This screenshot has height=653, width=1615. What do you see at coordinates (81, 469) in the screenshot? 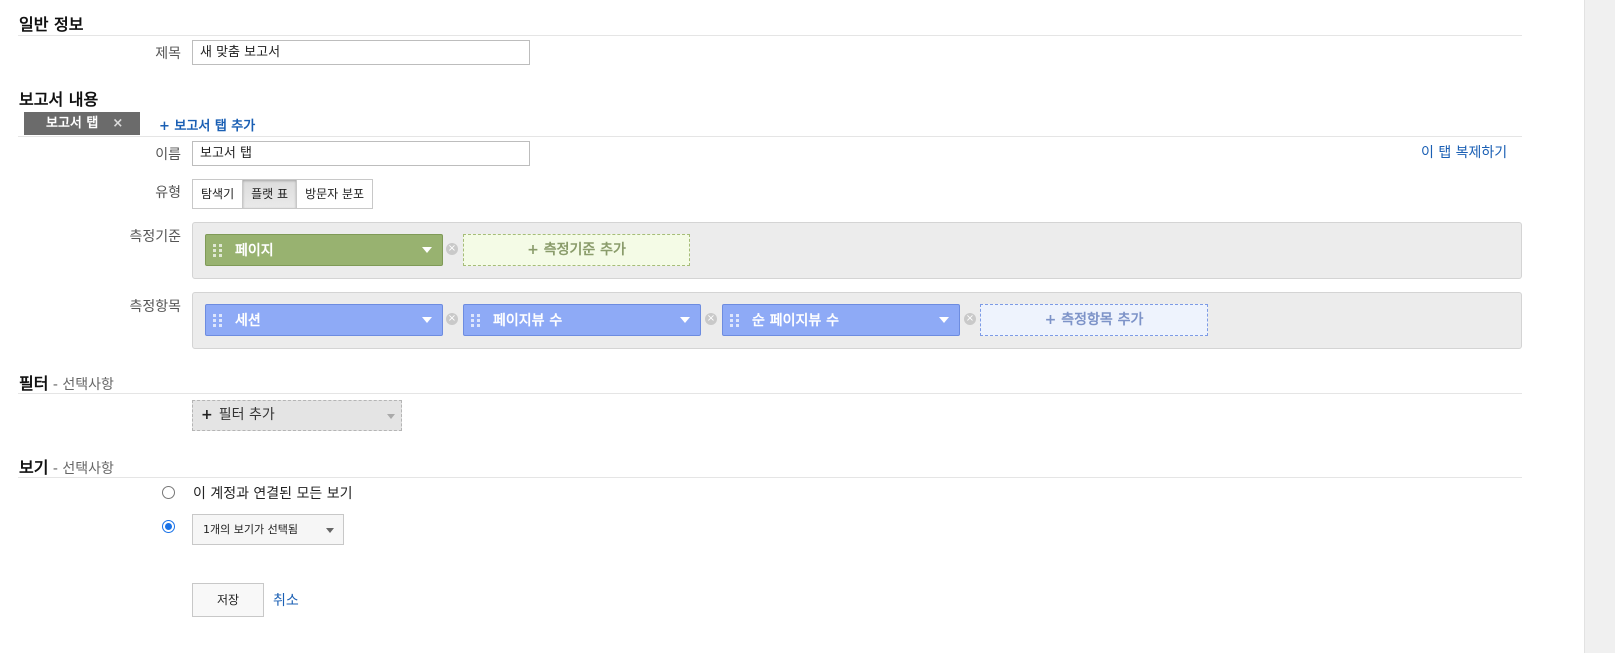
I see `views-optional: - 선택사항` at bounding box center [81, 469].